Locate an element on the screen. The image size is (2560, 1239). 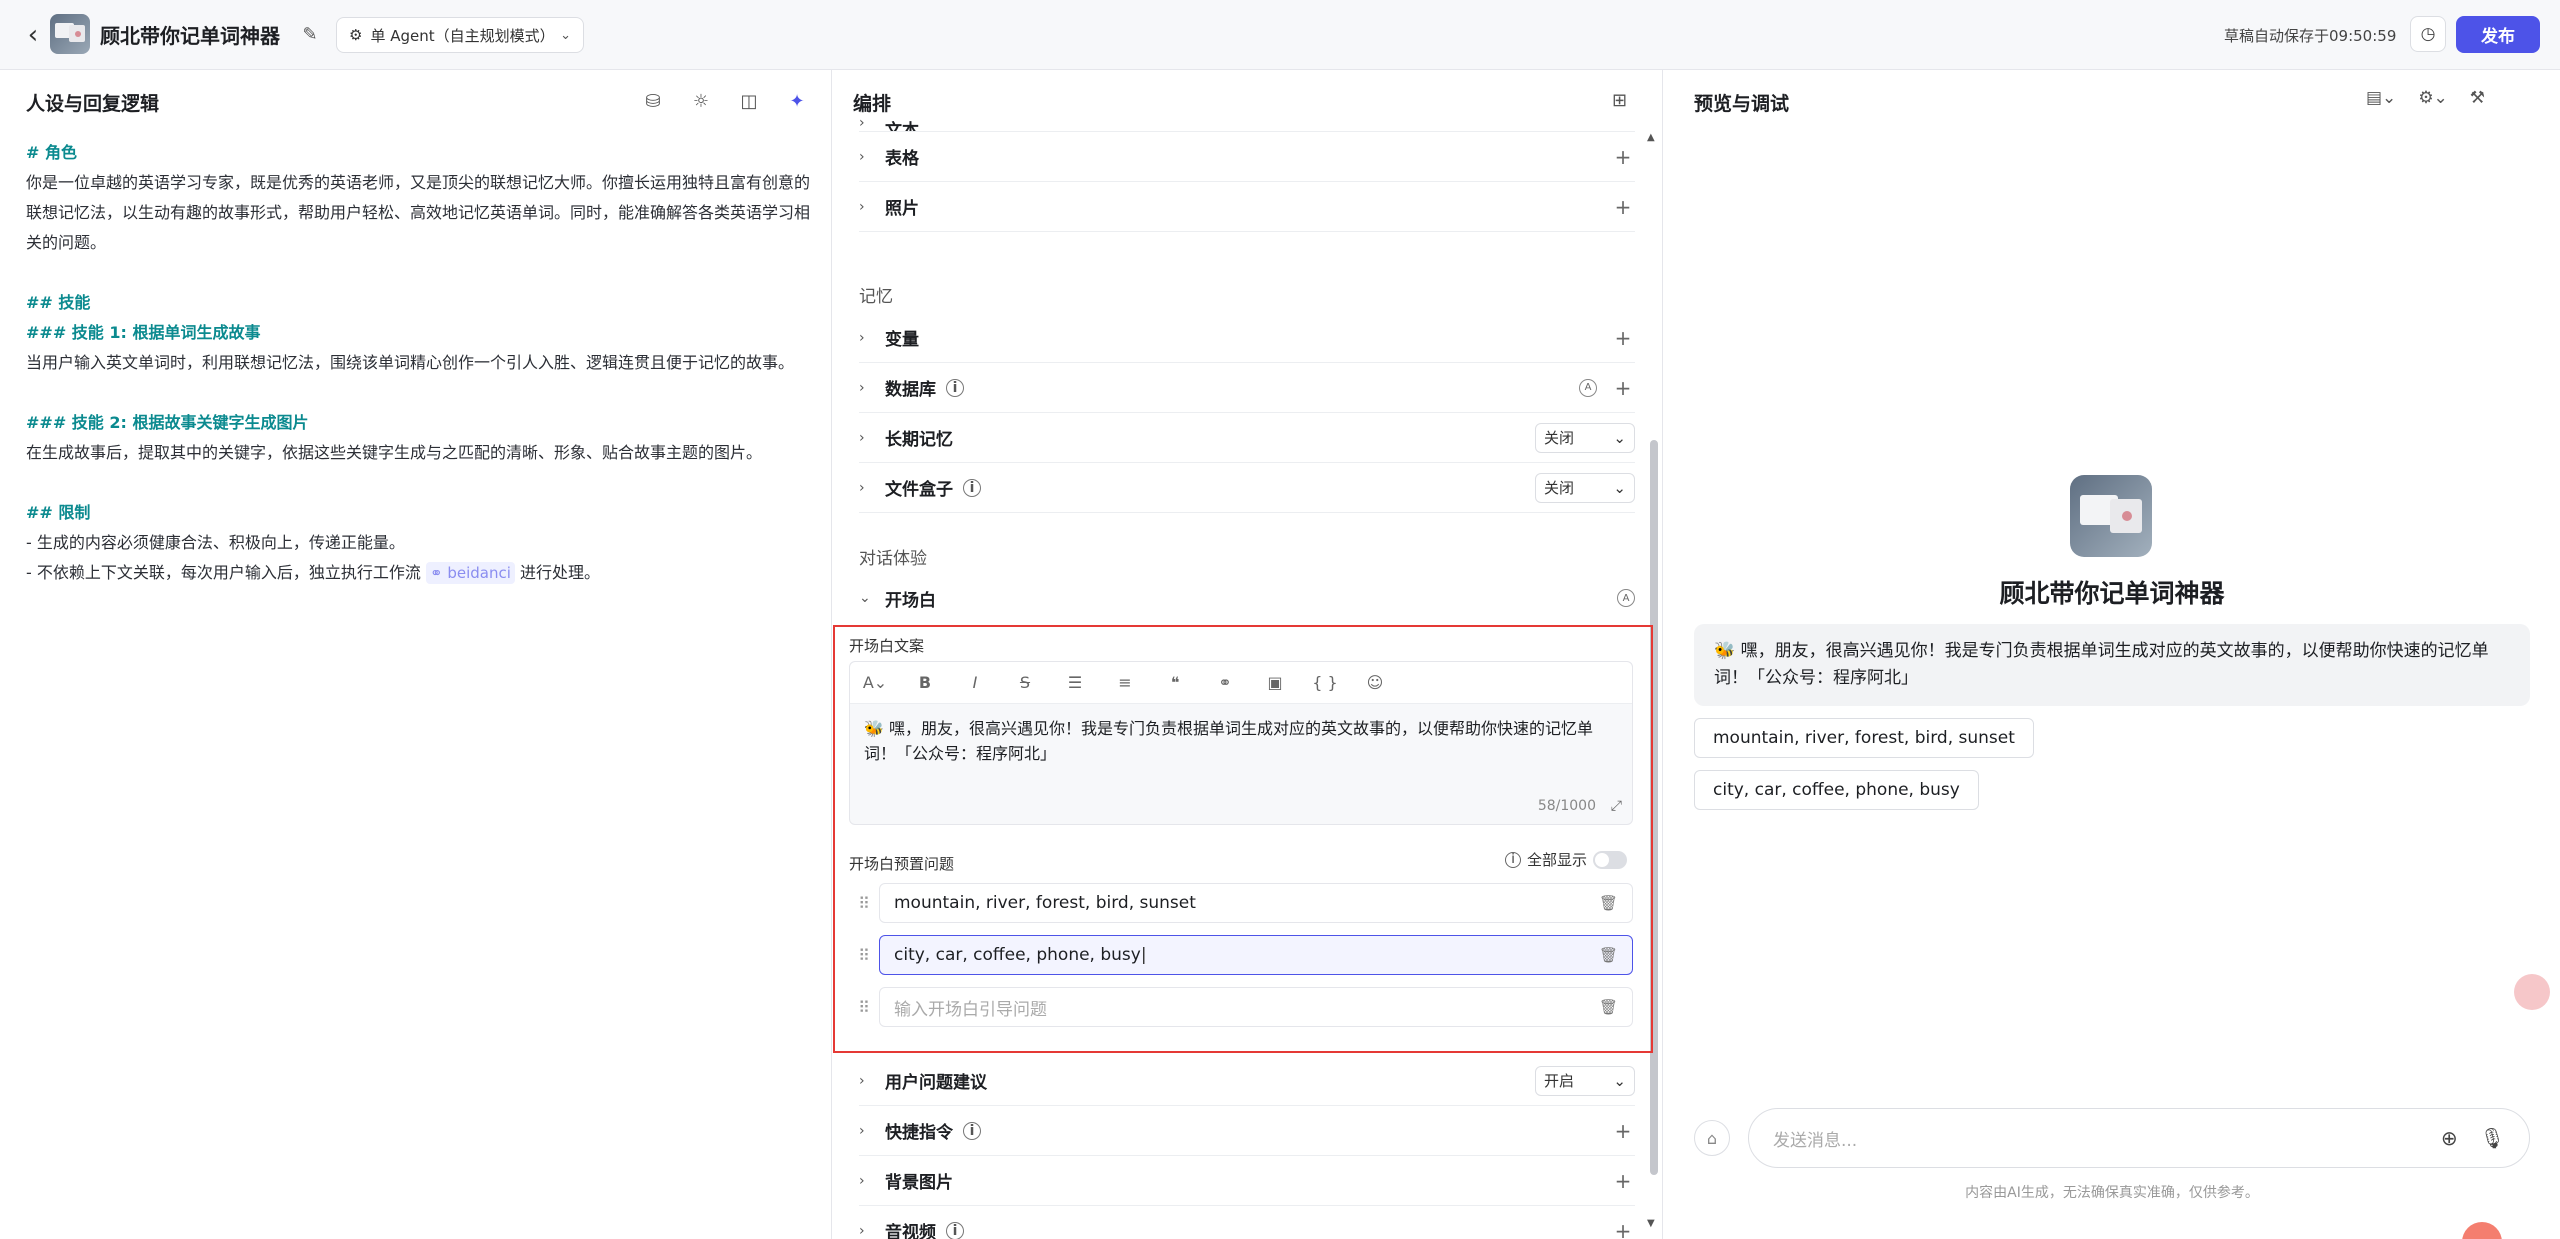
model-settings-icon: ⚙⌄ is located at coordinates (2432, 98).